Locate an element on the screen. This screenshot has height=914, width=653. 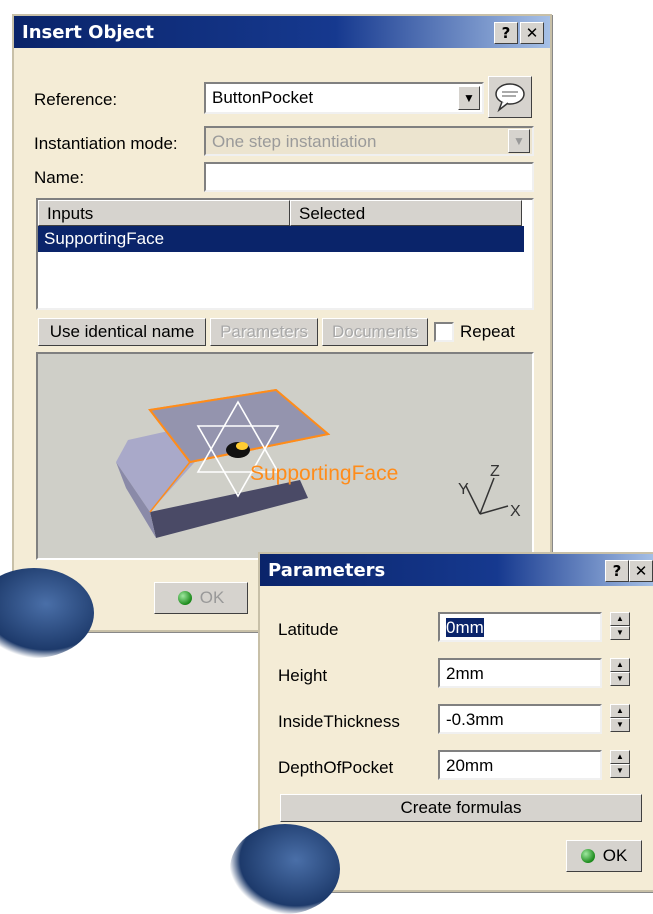
use-identical-name-button: Use identical name is located at coordinates (122, 332).